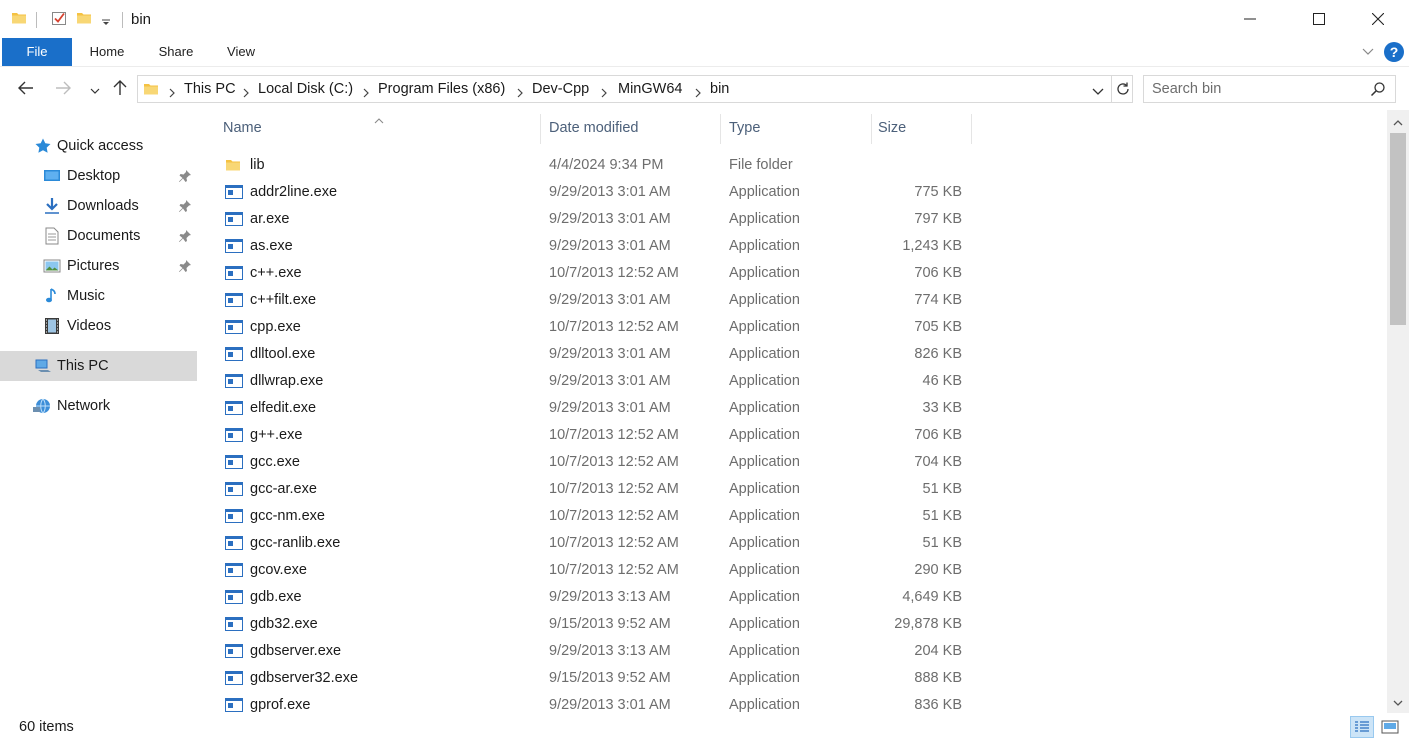 The width and height of the screenshot is (1409, 741). I want to click on large-icons-view-button, so click(1390, 727).